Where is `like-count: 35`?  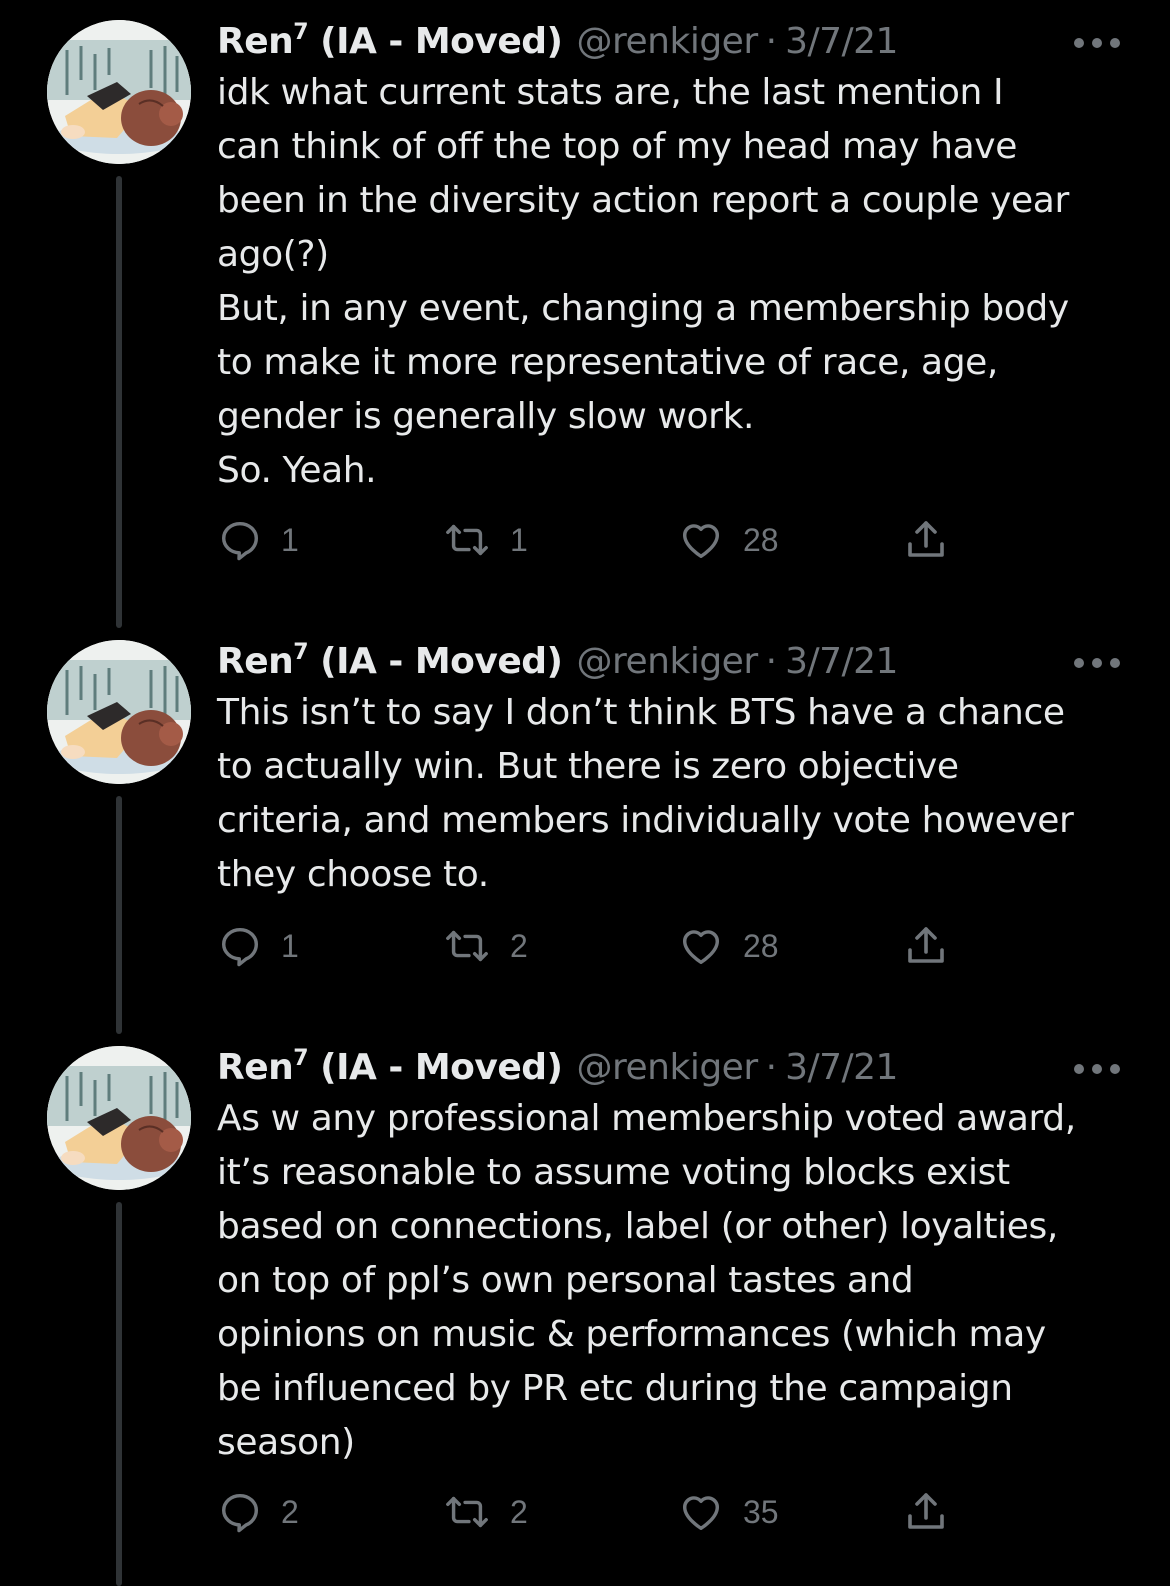 like-count: 35 is located at coordinates (761, 1511).